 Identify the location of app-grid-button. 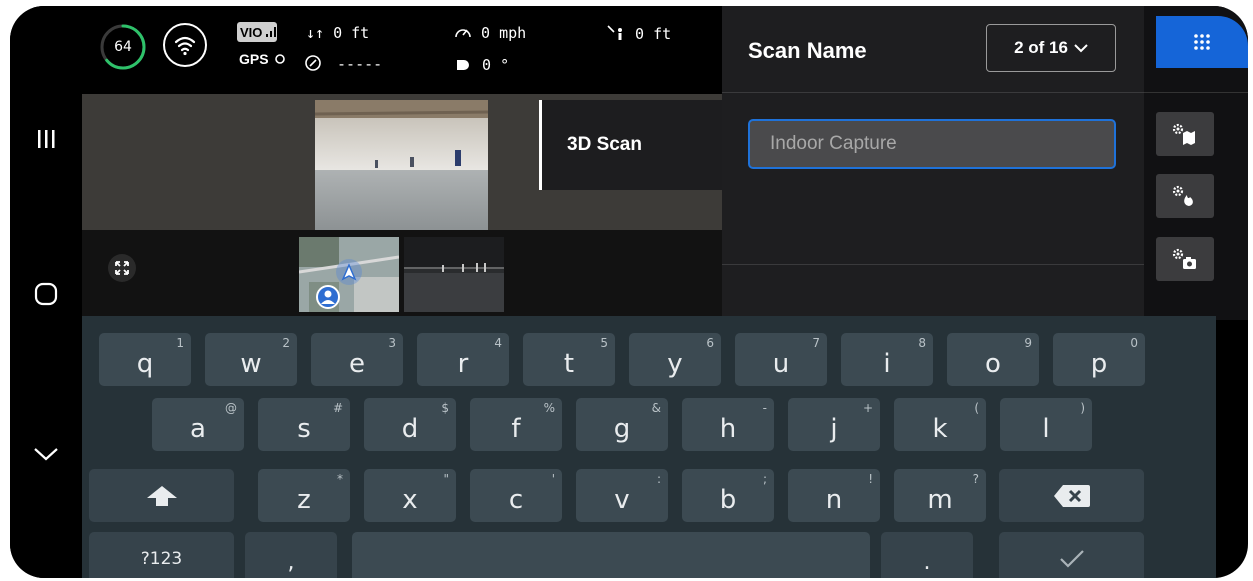
(1202, 42).